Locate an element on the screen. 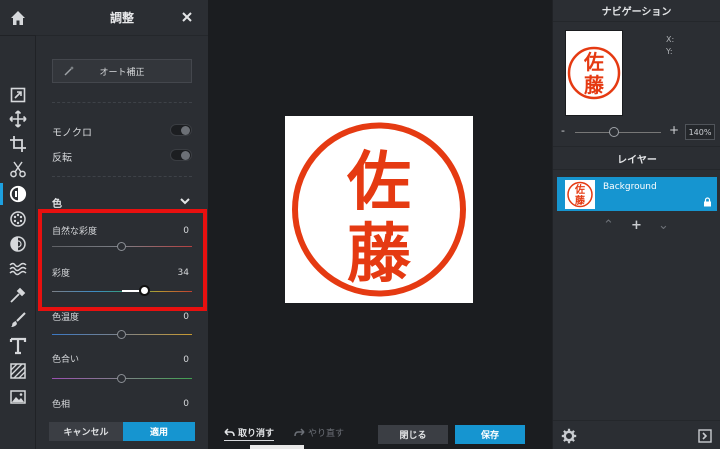 This screenshot has height=449, width=720. effects-icon is located at coordinates (18, 219).